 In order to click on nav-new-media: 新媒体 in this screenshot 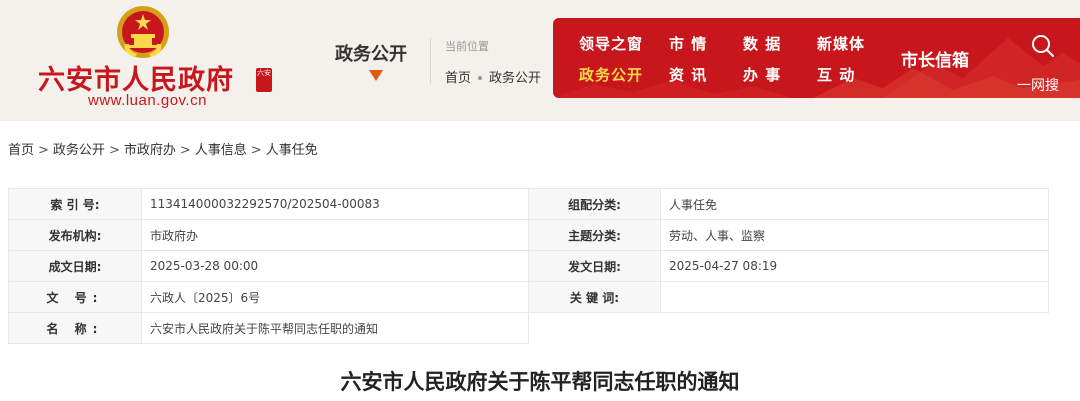, I will do `click(841, 43)`.